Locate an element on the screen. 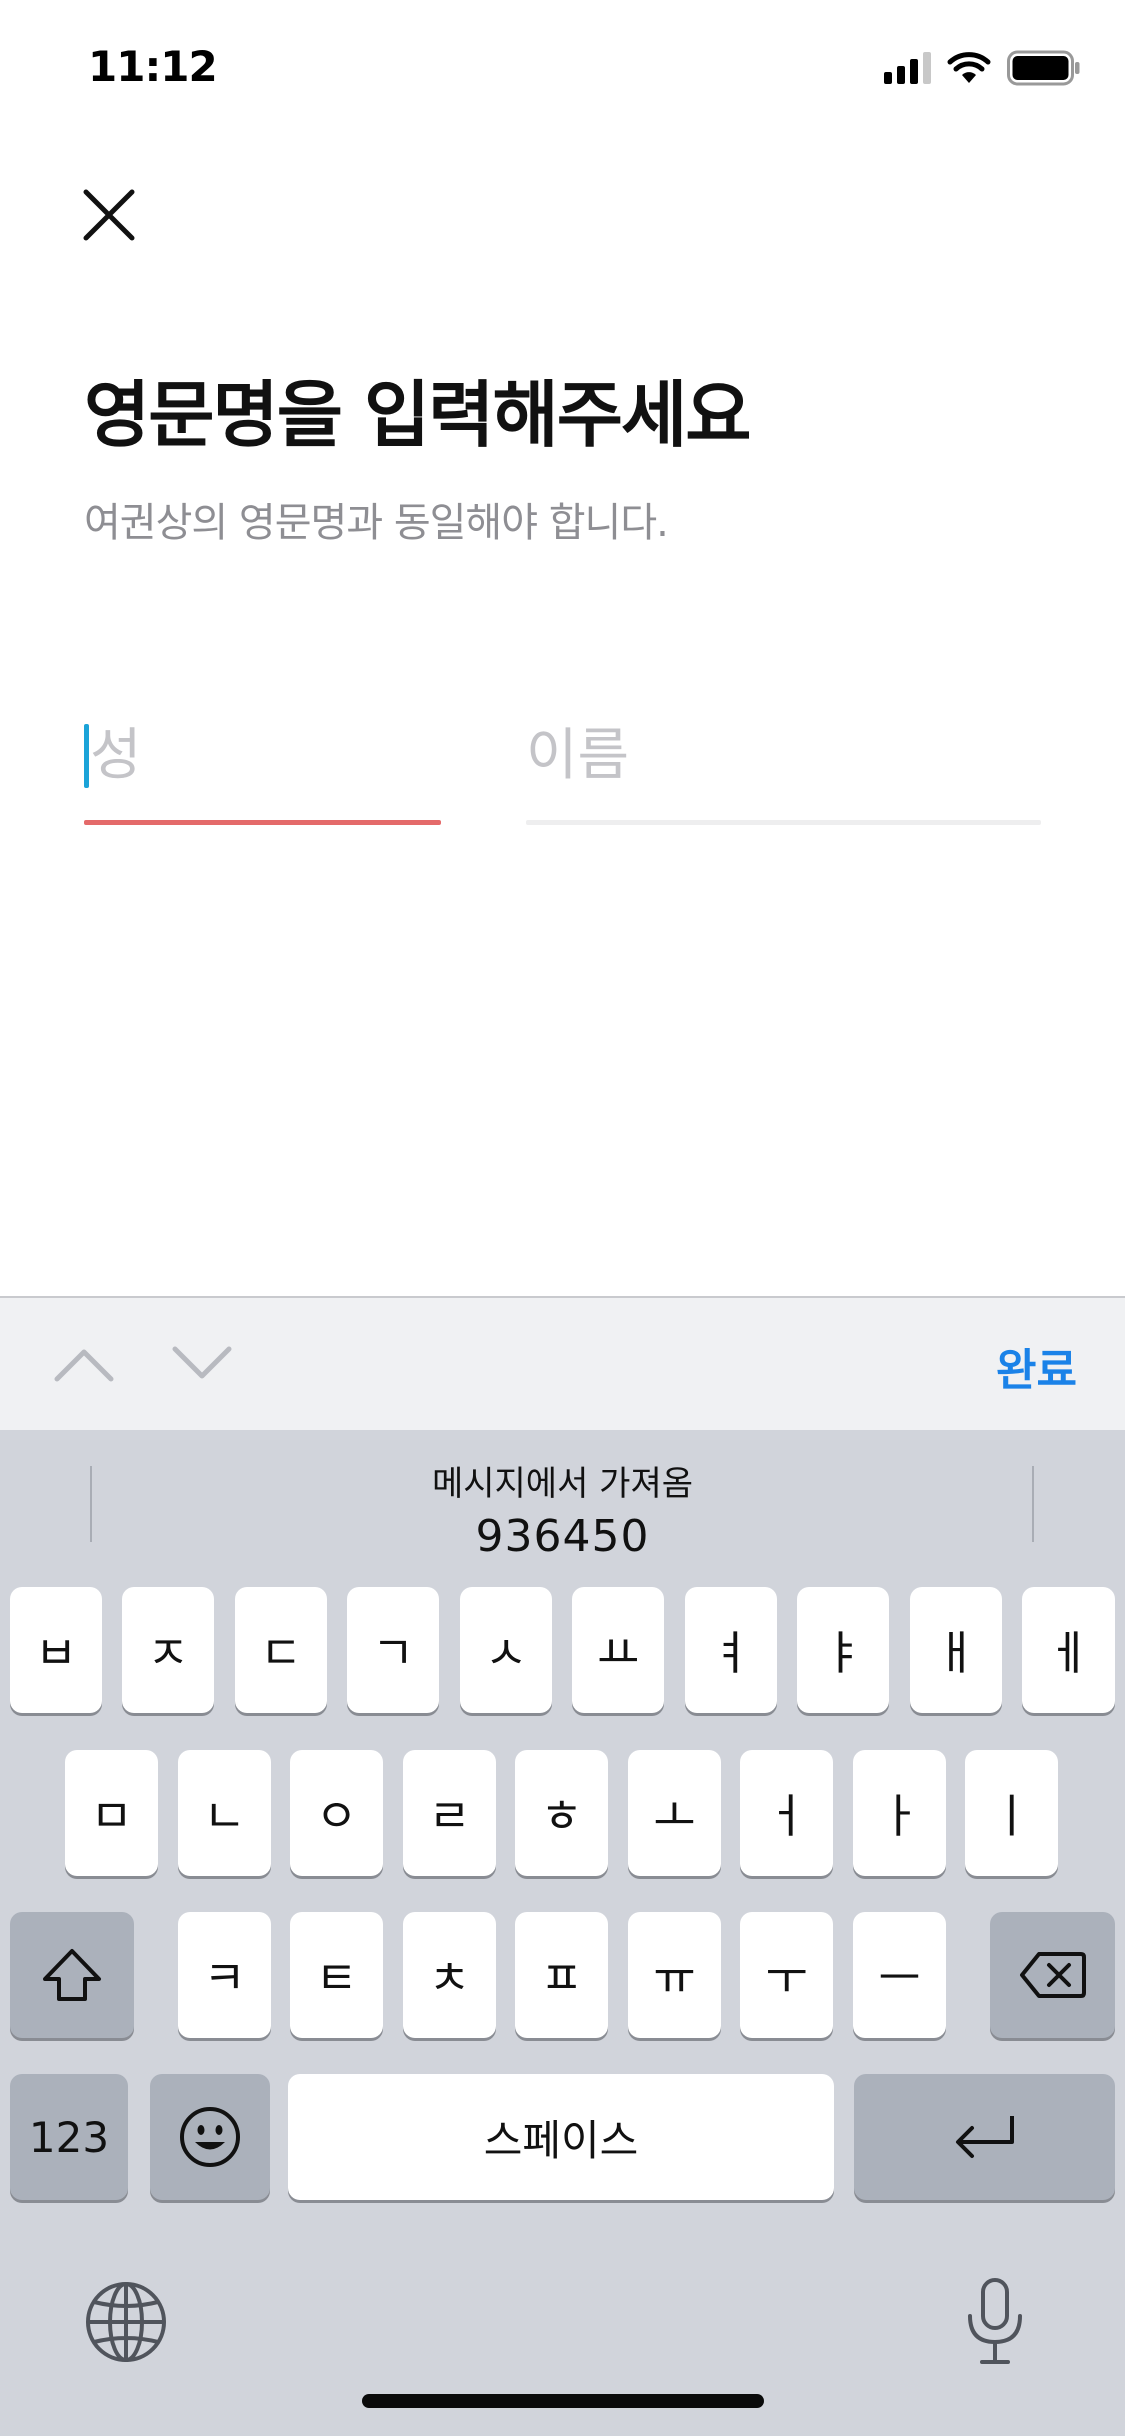 The width and height of the screenshot is (1125, 2436). shift-key is located at coordinates (72, 1975).